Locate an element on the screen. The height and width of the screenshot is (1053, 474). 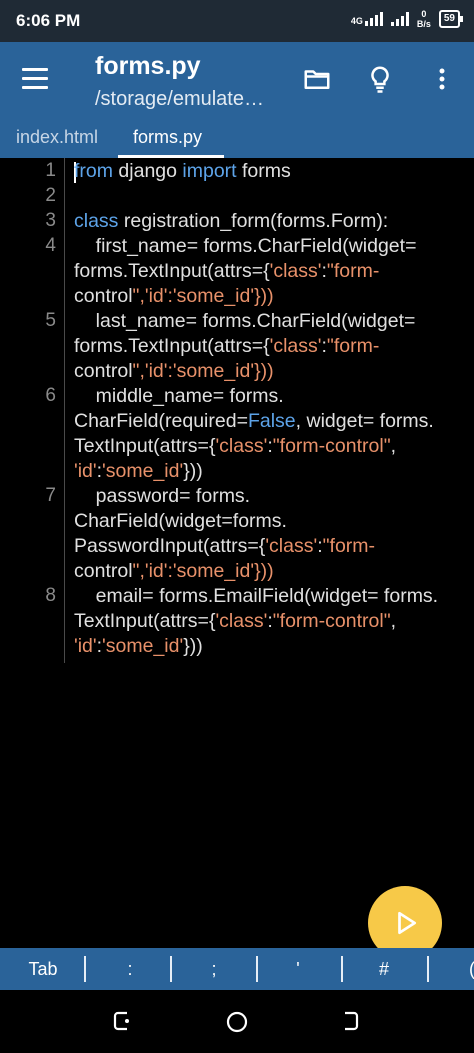
line-number: 7 is located at coordinates (50, 495).